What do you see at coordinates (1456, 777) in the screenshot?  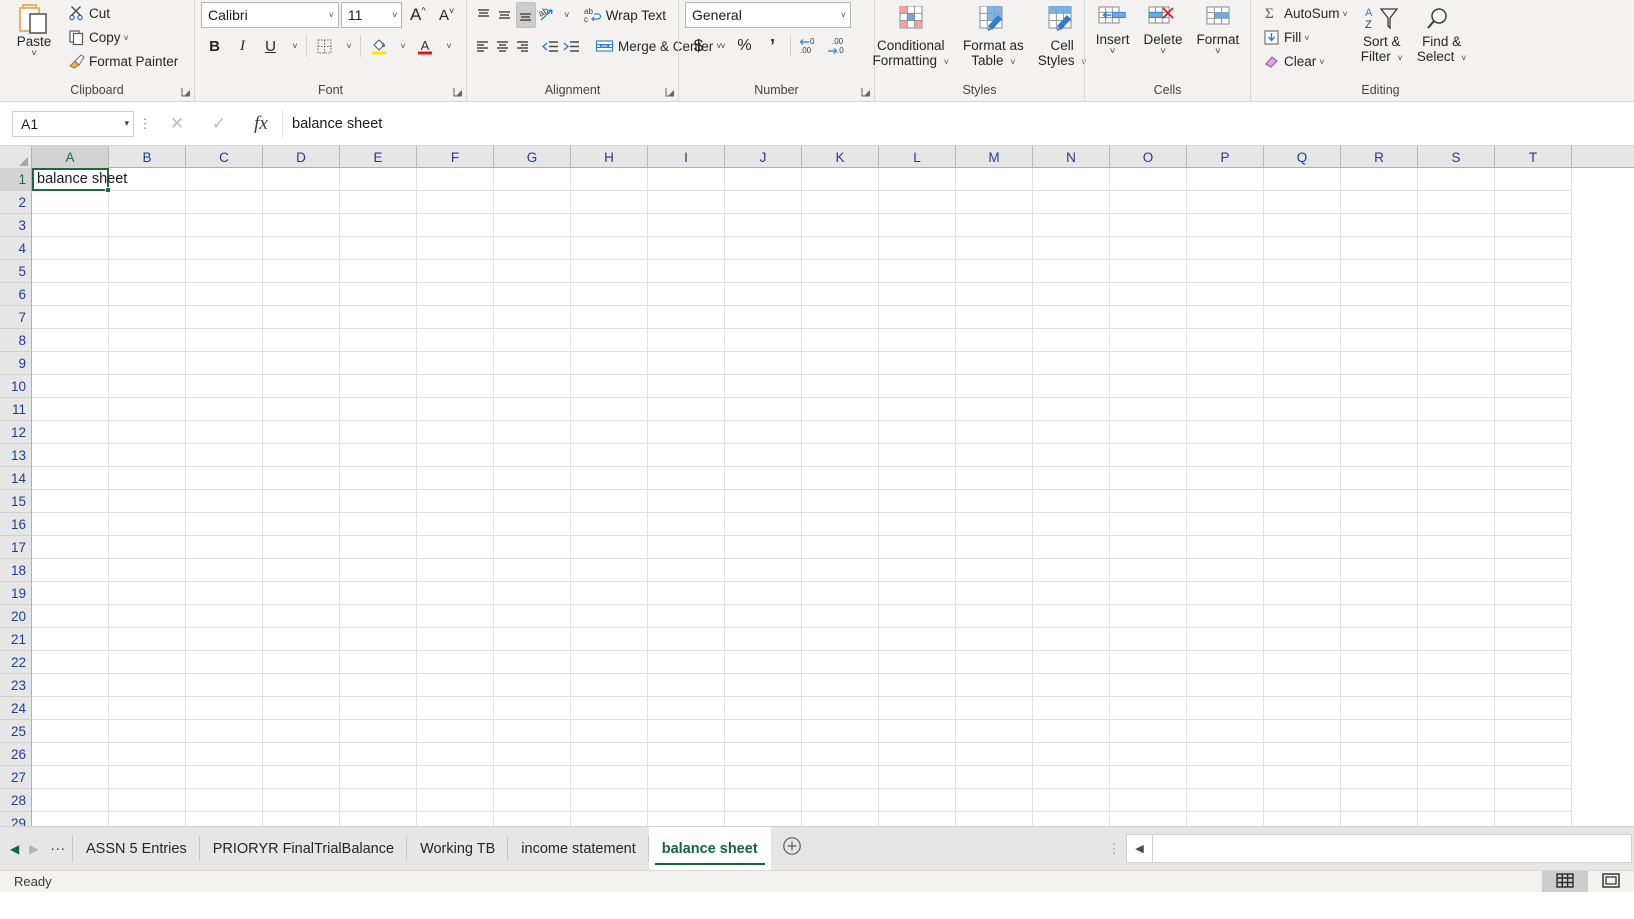 I see `cell-S27` at bounding box center [1456, 777].